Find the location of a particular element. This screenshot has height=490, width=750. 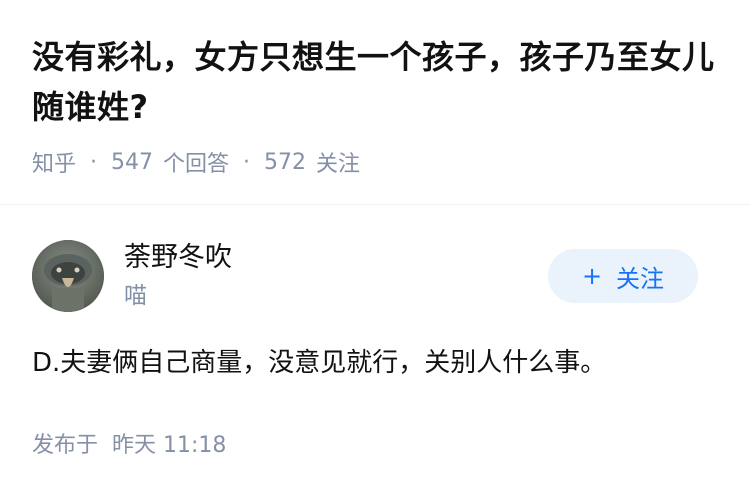

avatar is located at coordinates (68, 276).